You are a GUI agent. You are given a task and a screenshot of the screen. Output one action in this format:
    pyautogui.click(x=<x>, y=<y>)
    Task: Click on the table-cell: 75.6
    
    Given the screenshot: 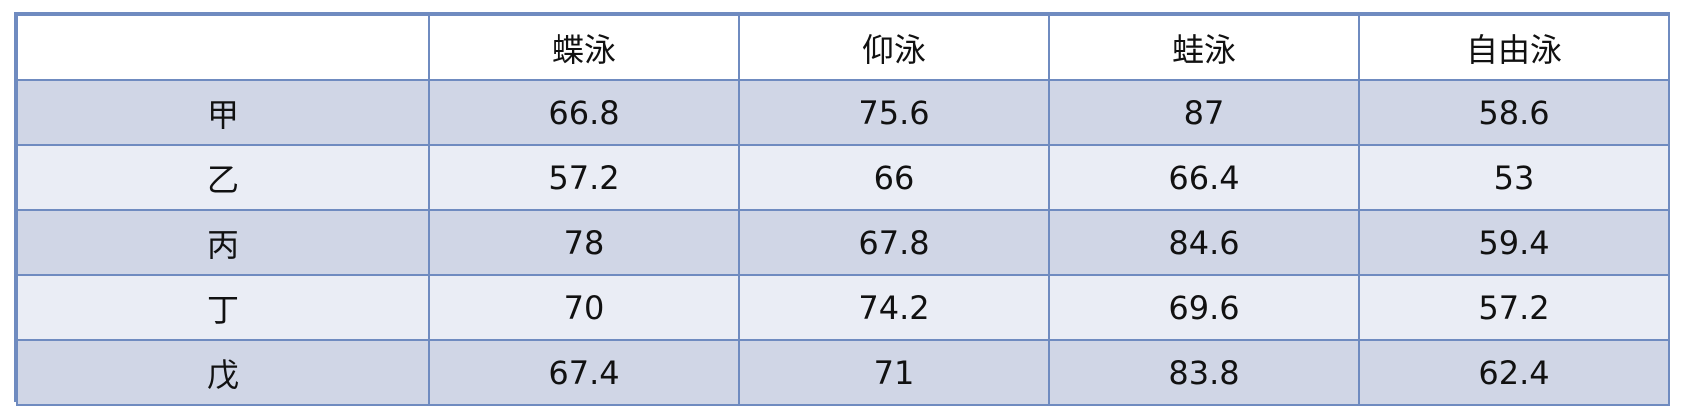 What is the action you would take?
    pyautogui.click(x=894, y=112)
    